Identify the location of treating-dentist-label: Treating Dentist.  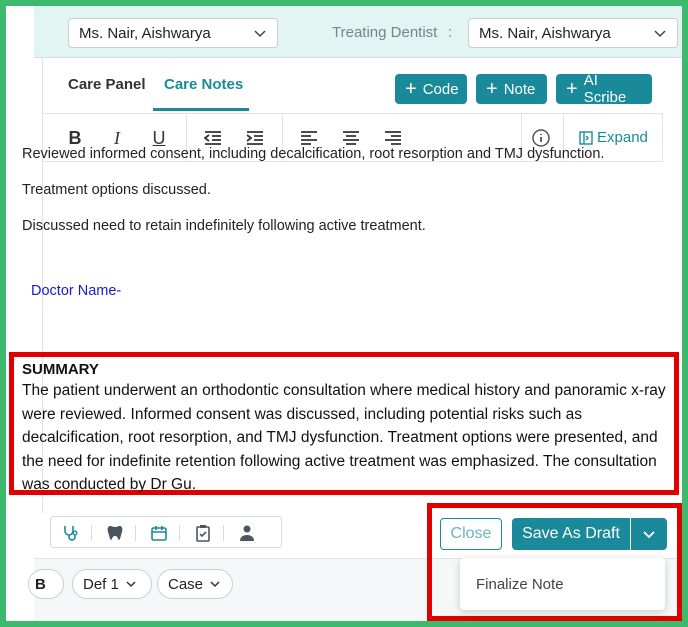
(385, 32).